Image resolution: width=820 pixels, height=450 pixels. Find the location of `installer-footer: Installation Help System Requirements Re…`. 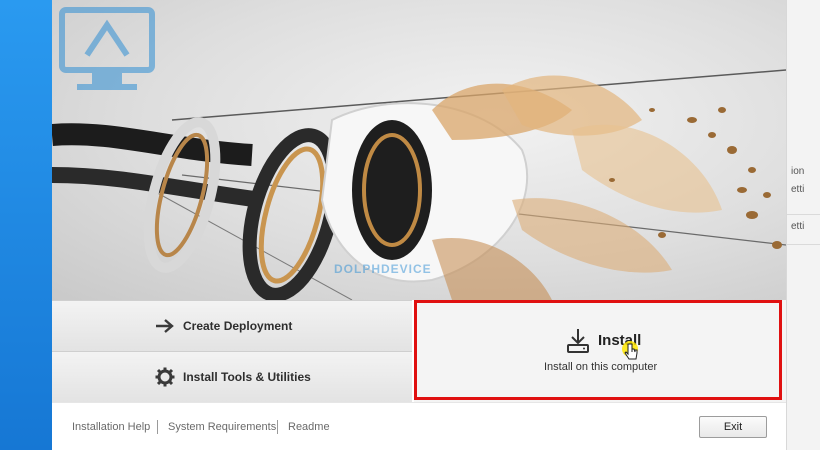

installer-footer: Installation Help System Requirements Re… is located at coordinates (419, 426).